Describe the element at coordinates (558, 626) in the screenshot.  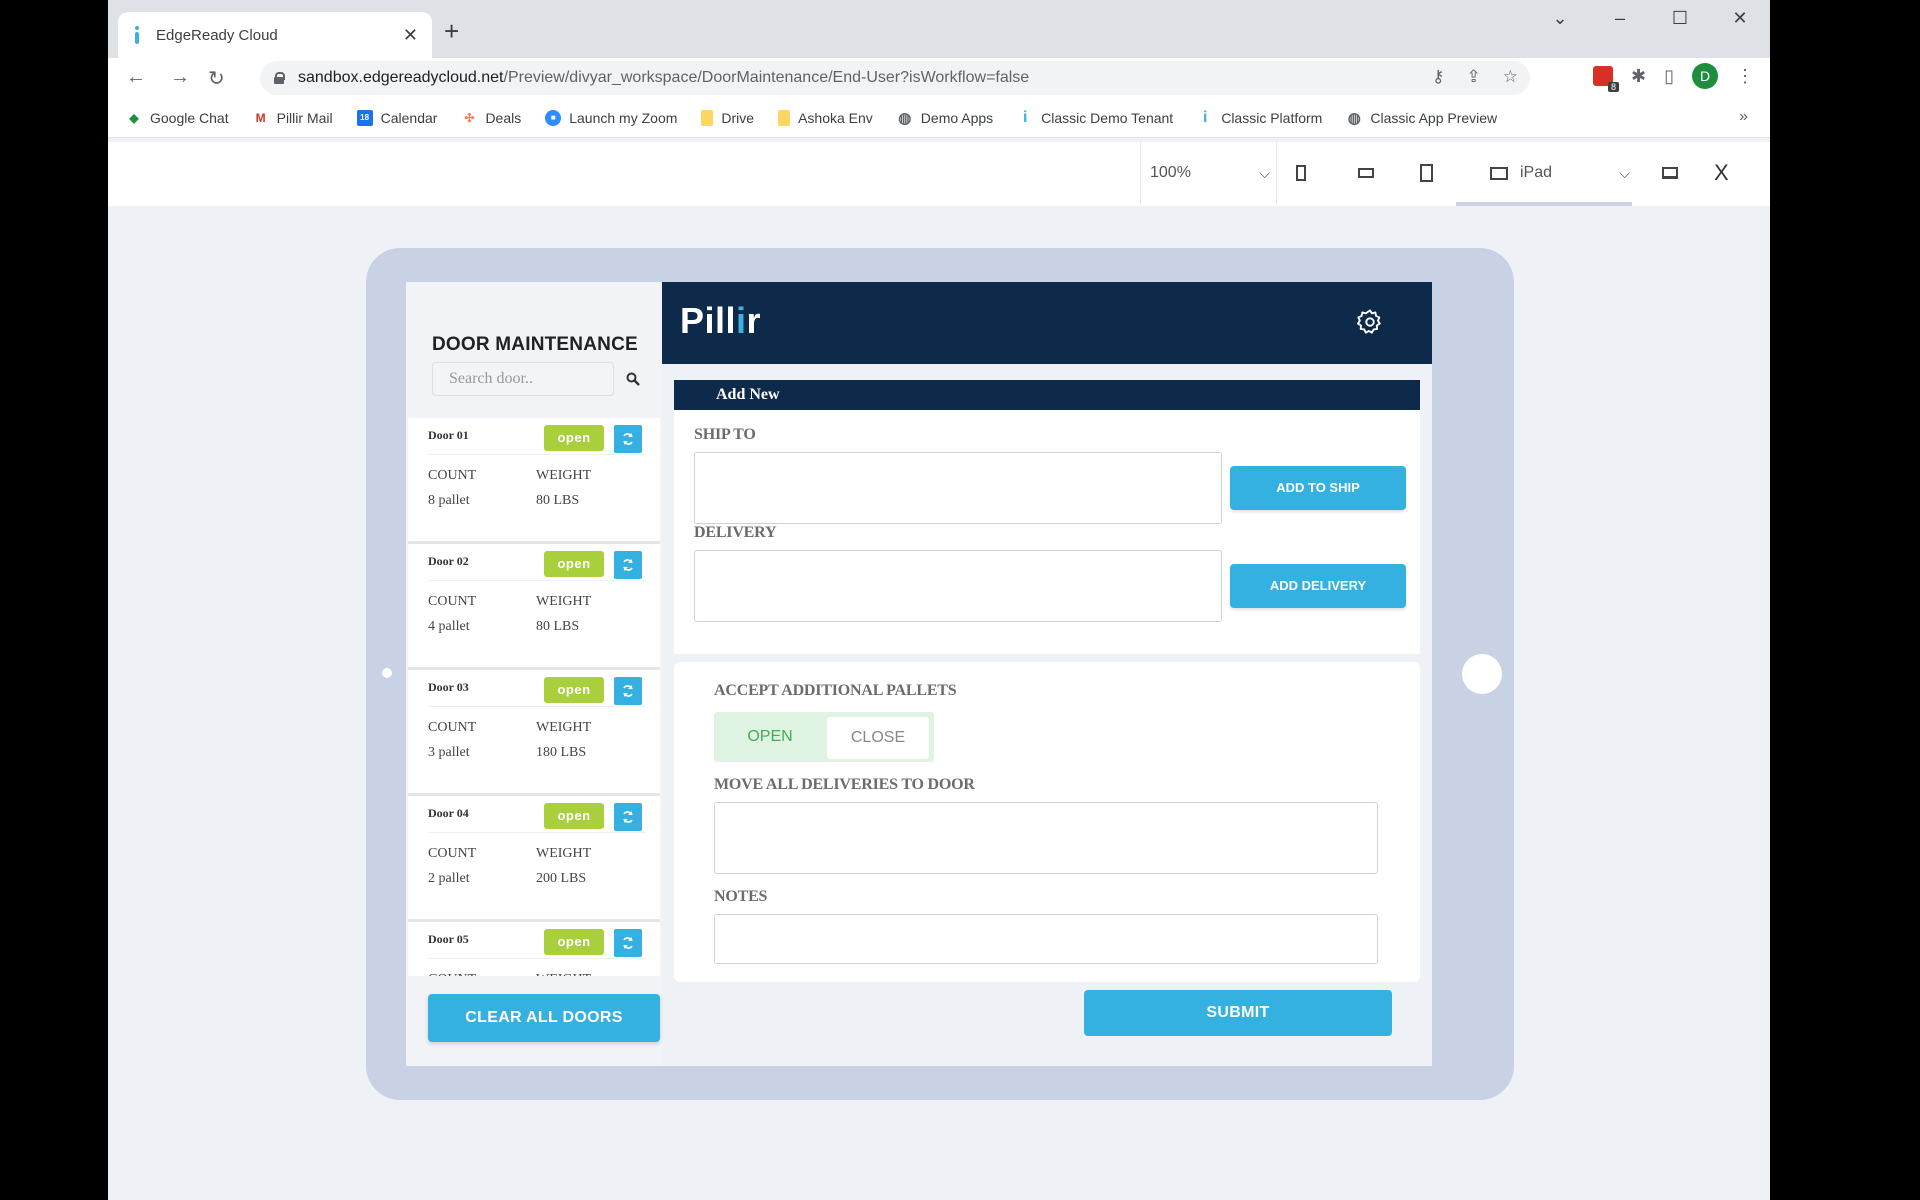
I see `weight-value: 80 LBS` at that location.